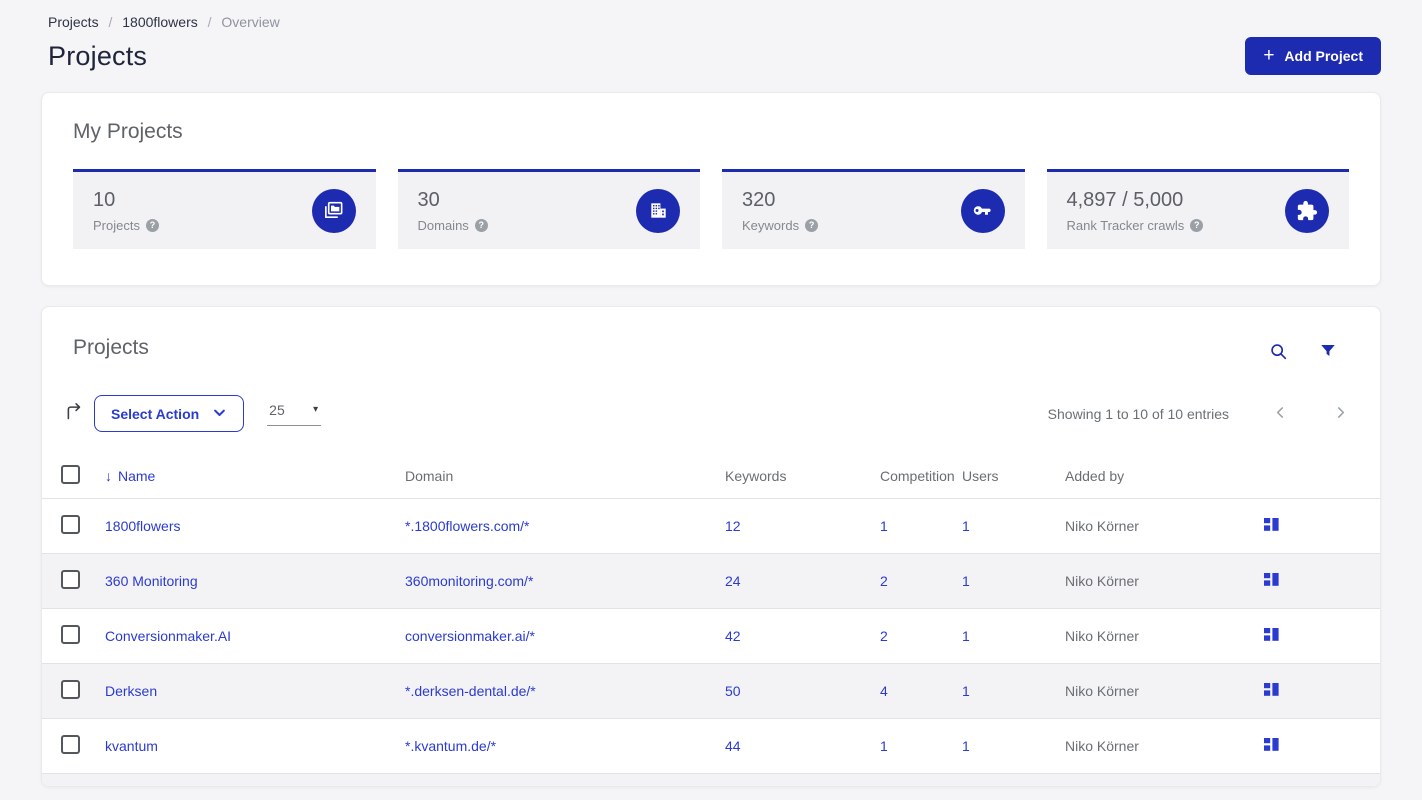  I want to click on next-page-button, so click(1340, 414).